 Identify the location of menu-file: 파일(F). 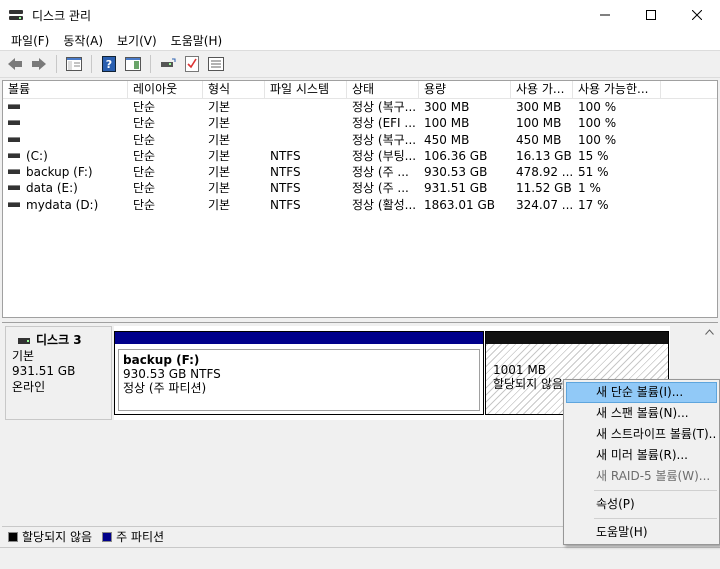
(30, 40).